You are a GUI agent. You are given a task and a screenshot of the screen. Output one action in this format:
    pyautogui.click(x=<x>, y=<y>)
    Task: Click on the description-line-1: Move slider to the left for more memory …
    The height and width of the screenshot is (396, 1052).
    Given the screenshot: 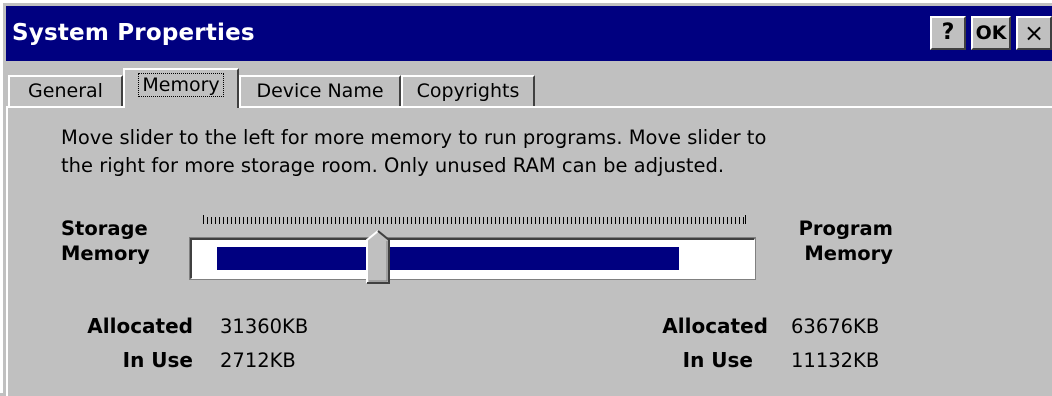 What is the action you would take?
    pyautogui.click(x=414, y=137)
    